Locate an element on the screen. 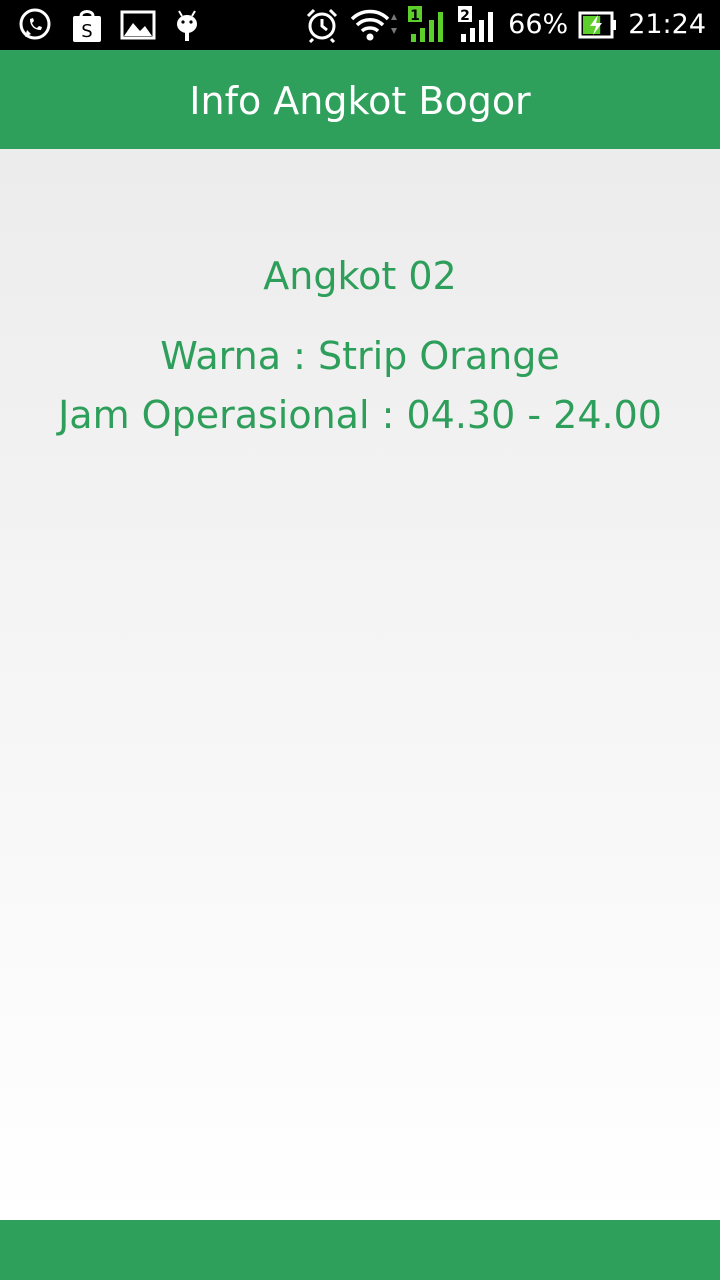 The width and height of the screenshot is (720, 1280). app-bar: Info Angkot Bogor is located at coordinates (360, 99).